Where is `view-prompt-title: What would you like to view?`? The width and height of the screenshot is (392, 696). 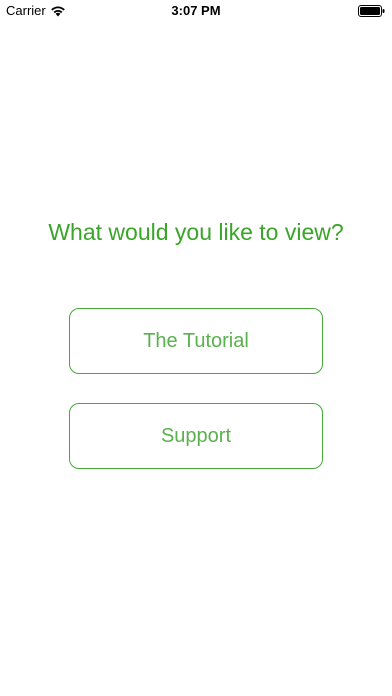
view-prompt-title: What would you like to view? is located at coordinates (196, 232).